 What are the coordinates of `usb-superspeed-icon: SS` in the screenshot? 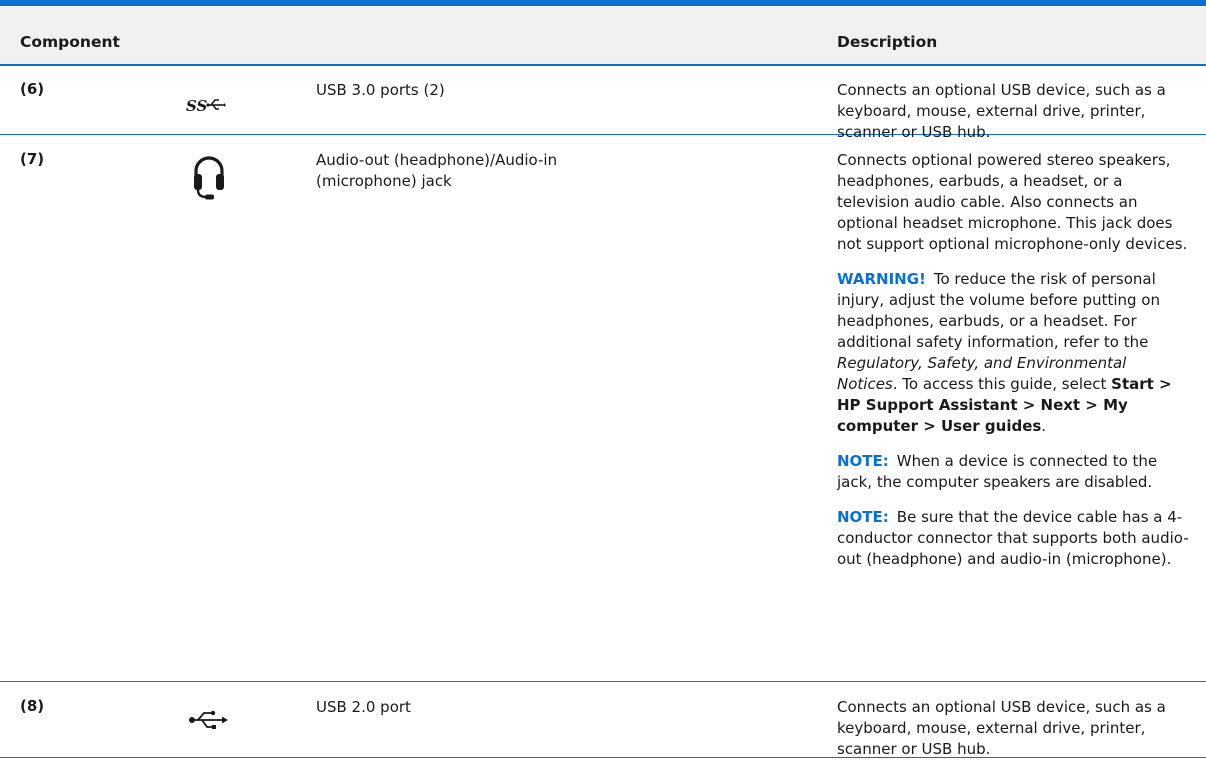 It's located at (206, 107).